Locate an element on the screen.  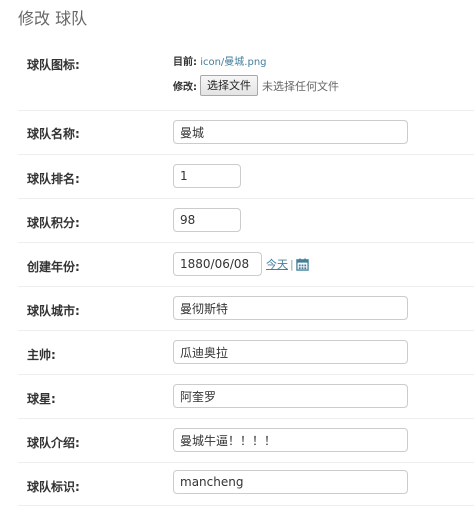
current-icon-link: icon/曼城.png is located at coordinates (233, 62).